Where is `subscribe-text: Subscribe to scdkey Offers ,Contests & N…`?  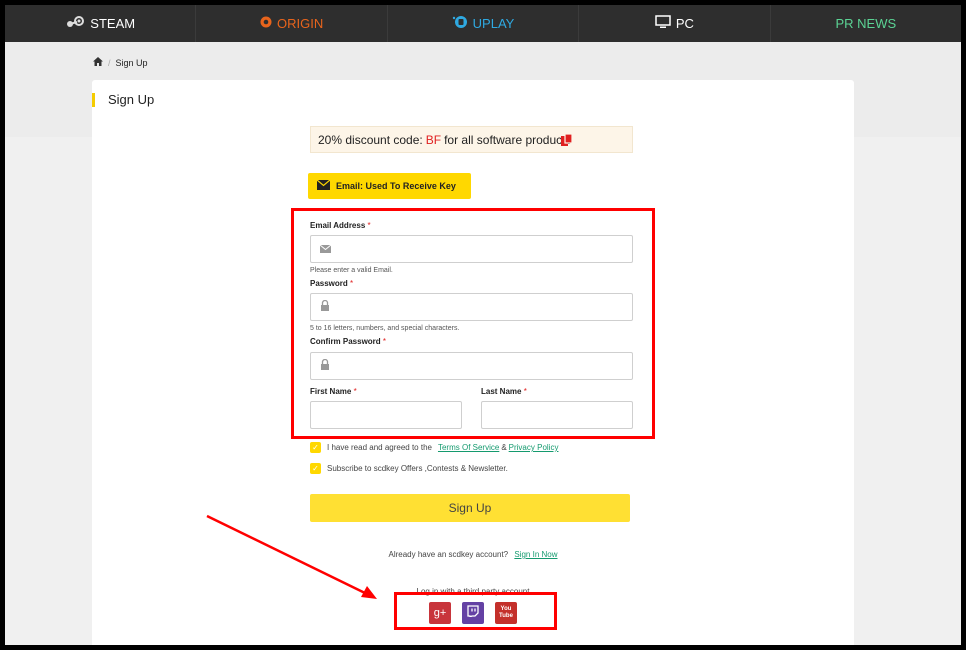 subscribe-text: Subscribe to scdkey Offers ,Contests & N… is located at coordinates (417, 468).